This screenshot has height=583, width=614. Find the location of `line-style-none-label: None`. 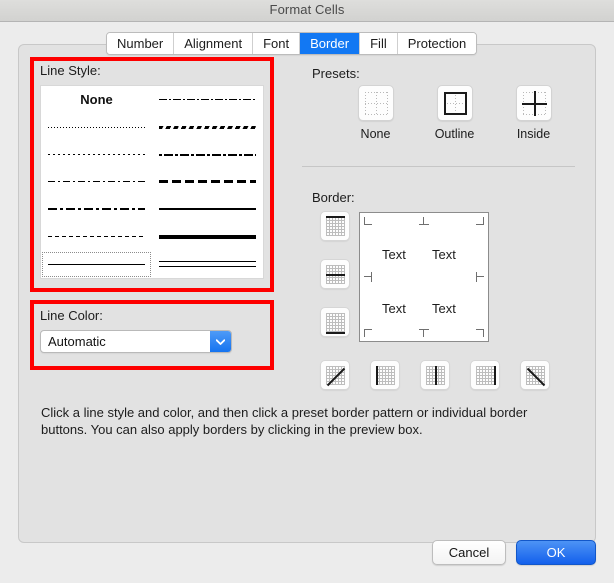

line-style-none-label: None is located at coordinates (96, 100).